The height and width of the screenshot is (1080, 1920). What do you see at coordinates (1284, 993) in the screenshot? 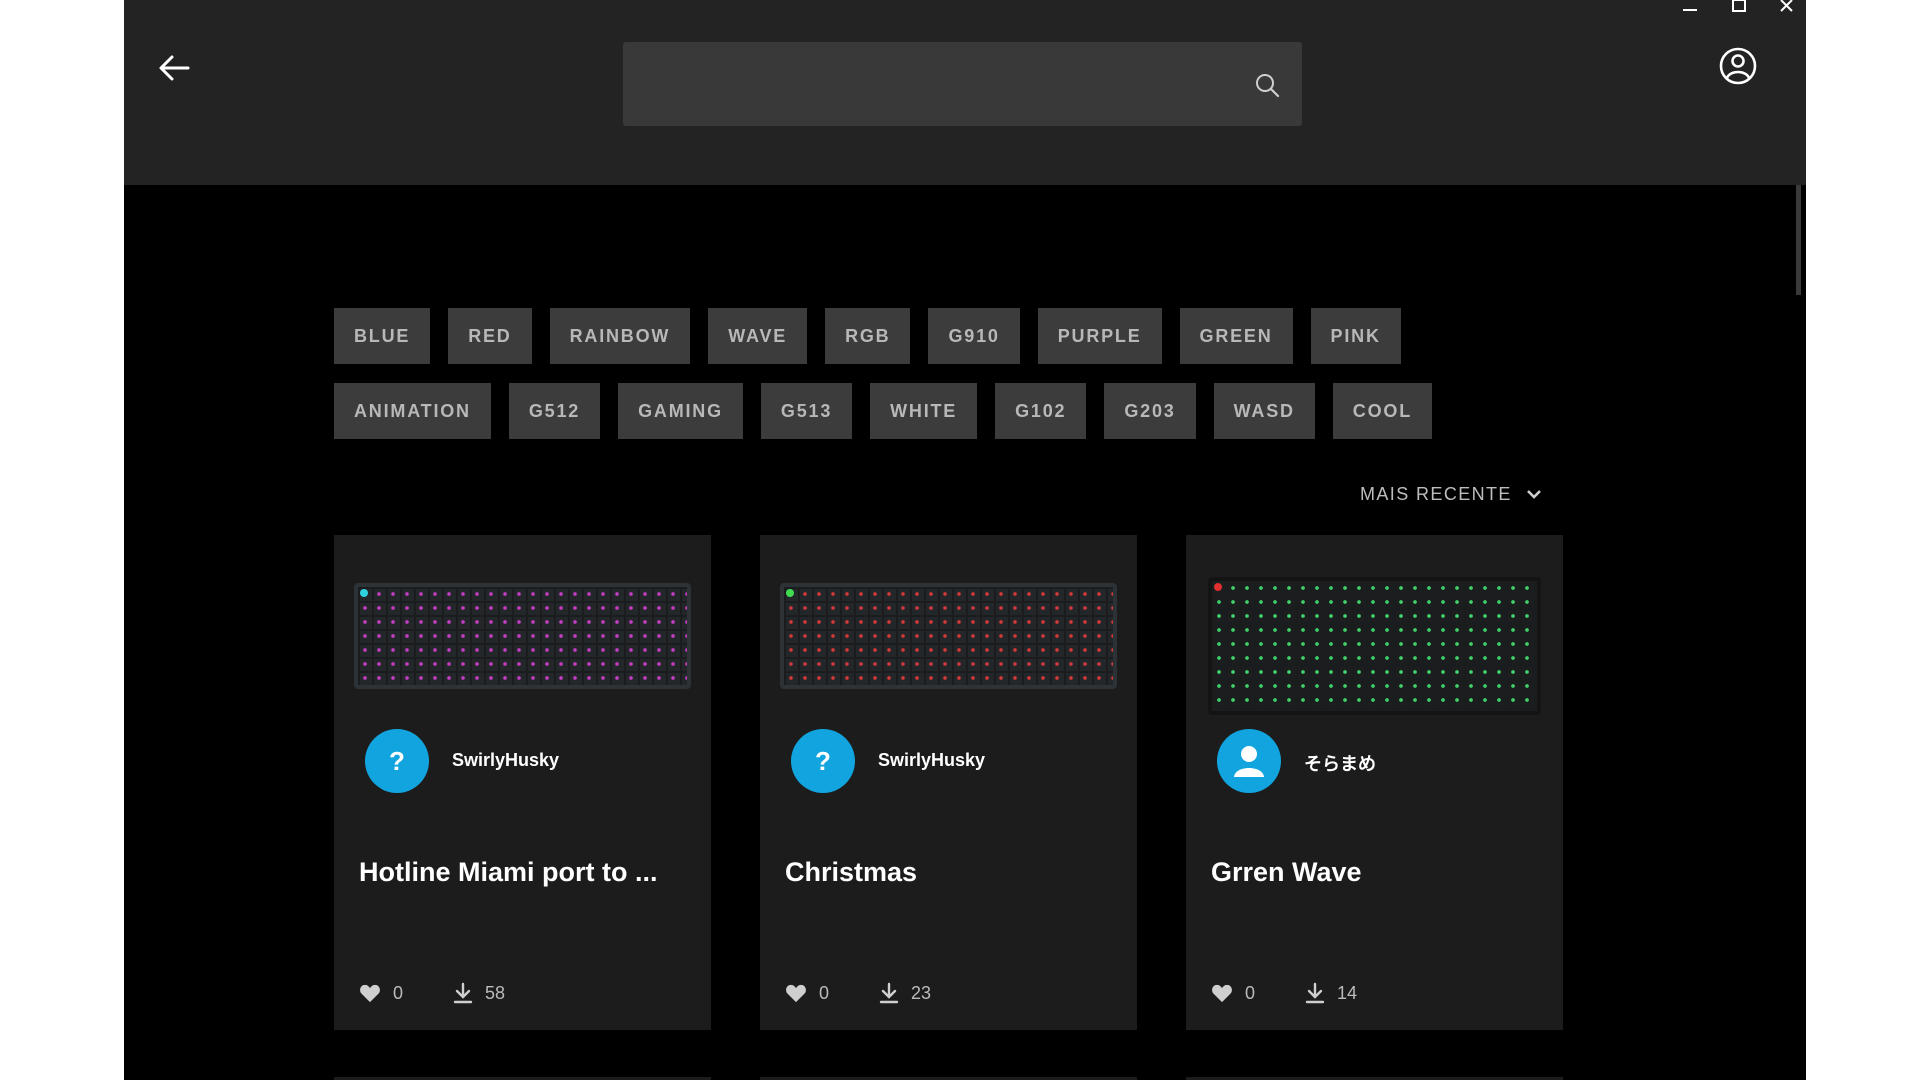
I see `card-stats: 0 14` at bounding box center [1284, 993].